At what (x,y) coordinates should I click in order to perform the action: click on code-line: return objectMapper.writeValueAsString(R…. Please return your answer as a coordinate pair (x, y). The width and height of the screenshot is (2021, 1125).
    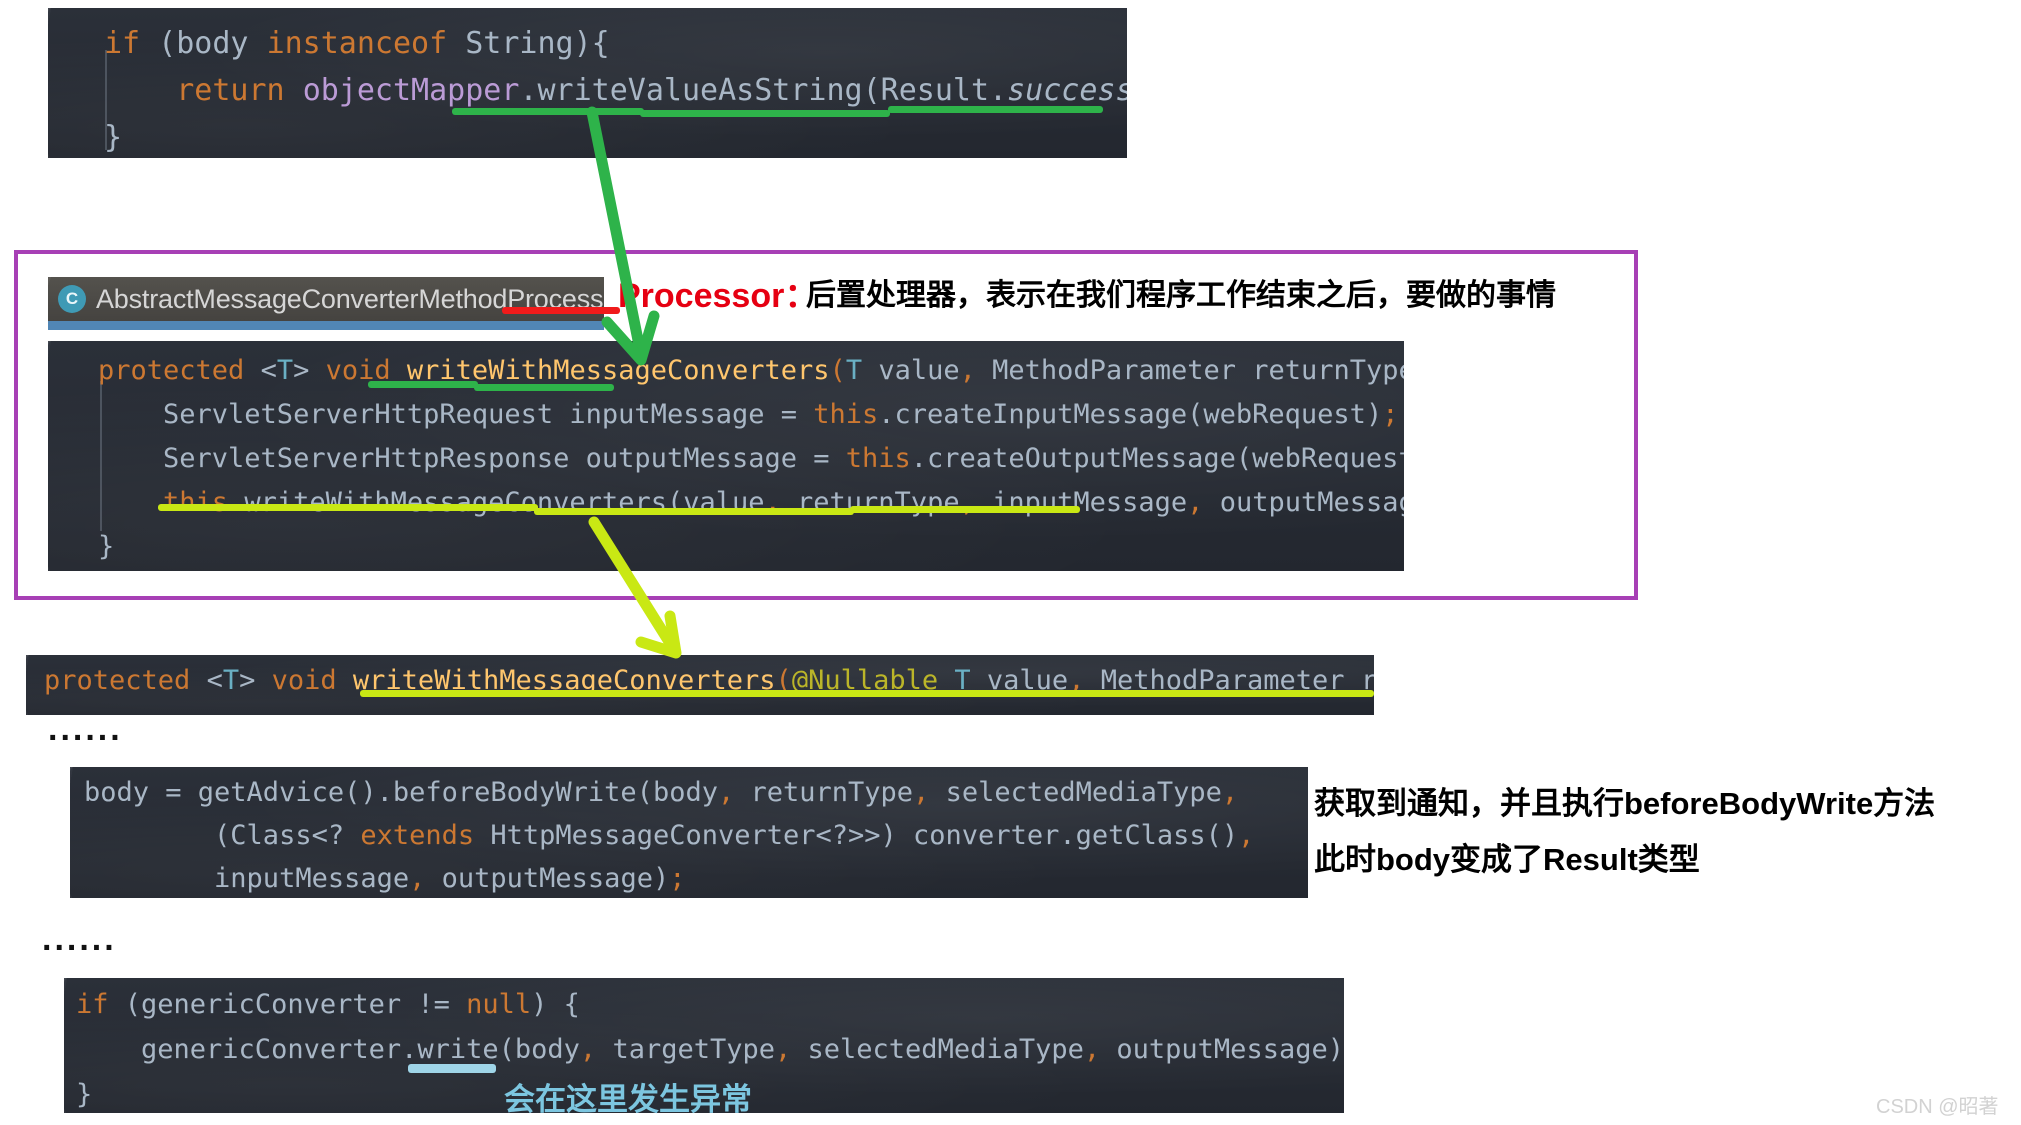
    Looking at the image, I should click on (651, 90).